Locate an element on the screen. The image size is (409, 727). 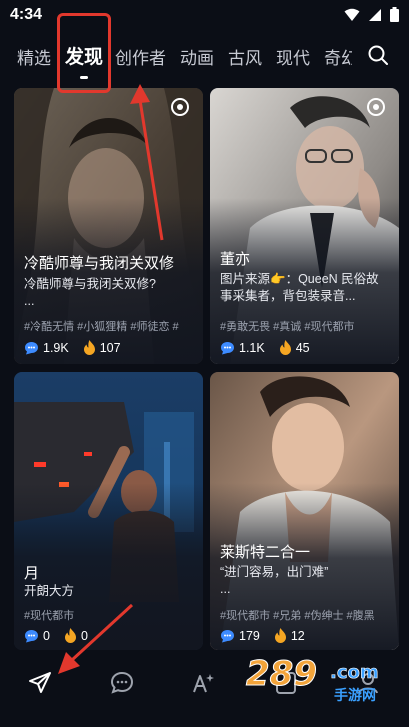
like-count: 107 is located at coordinates (110, 347).